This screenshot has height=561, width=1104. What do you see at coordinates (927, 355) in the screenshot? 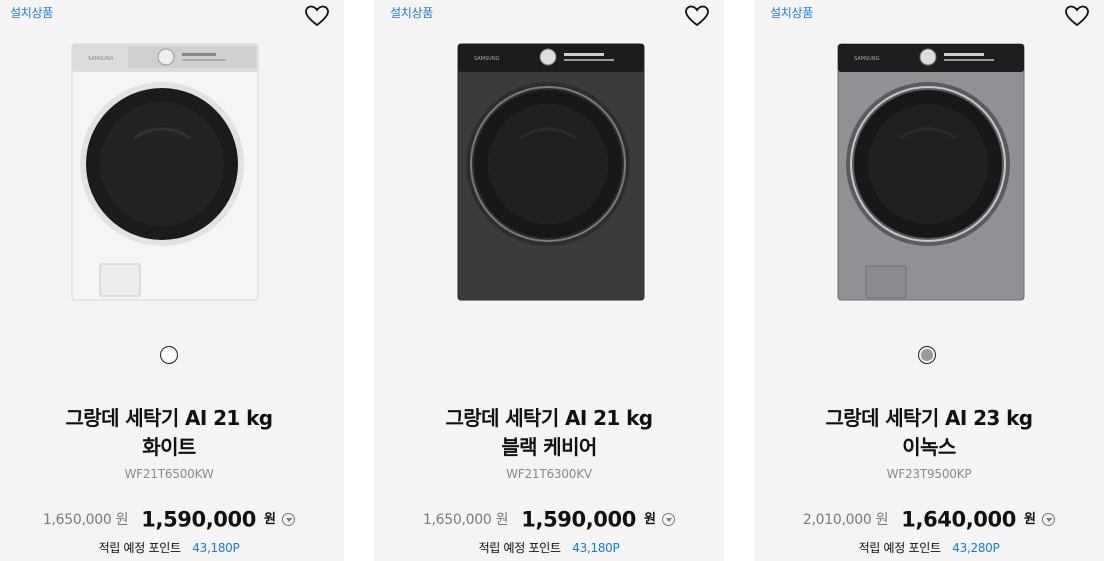
I see `color-swatch-inox` at bounding box center [927, 355].